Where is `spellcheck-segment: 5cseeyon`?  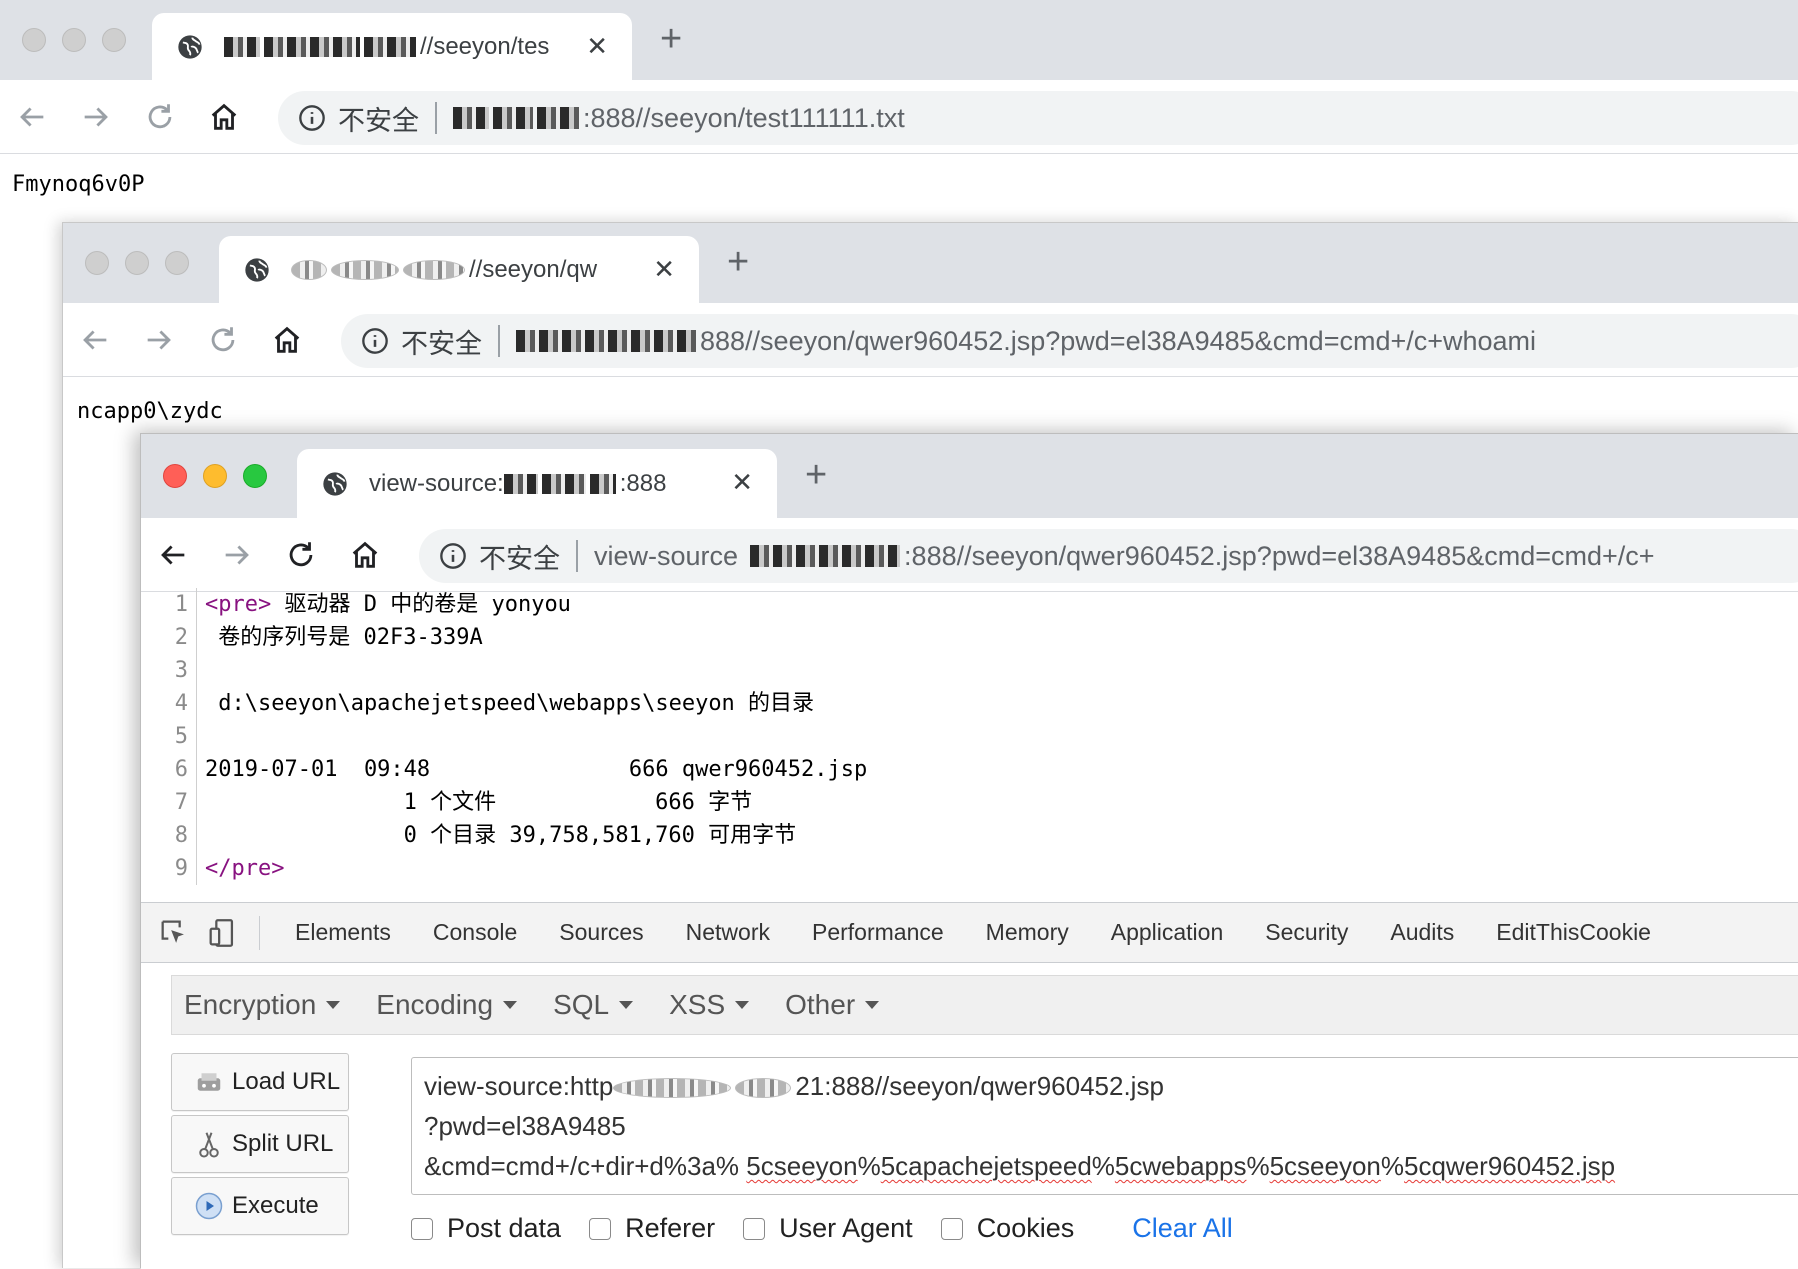
spellcheck-segment: 5cseeyon is located at coordinates (802, 1166).